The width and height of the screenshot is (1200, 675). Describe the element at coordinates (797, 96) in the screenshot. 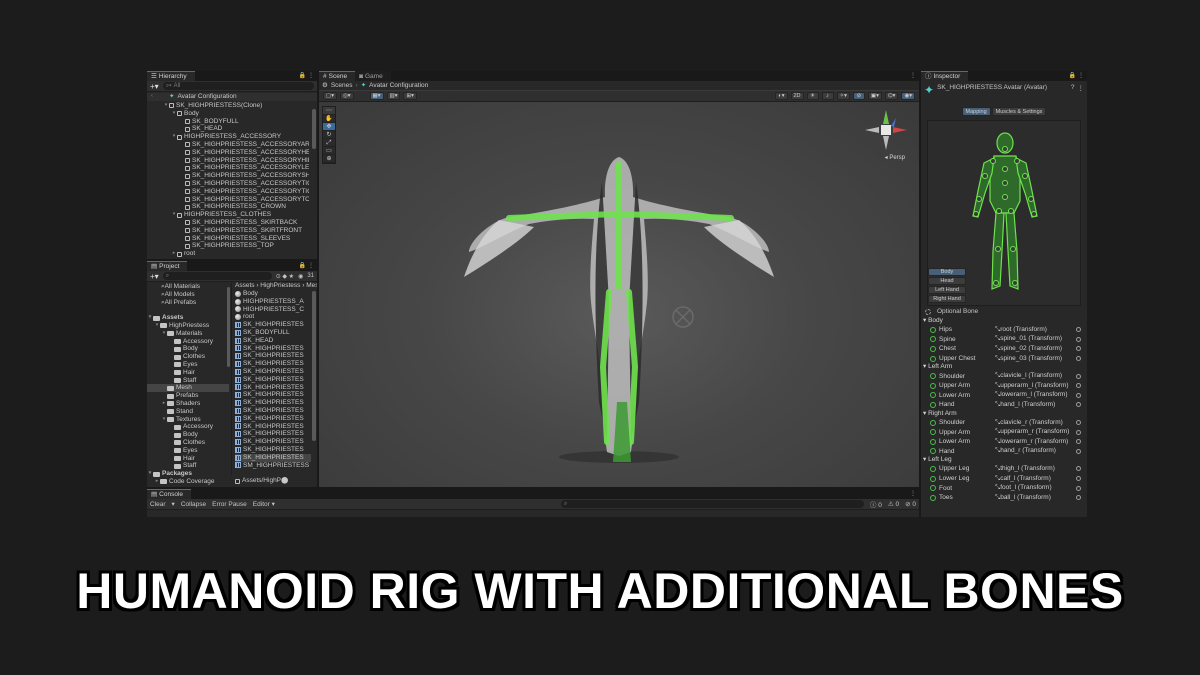

I see `2d-toggle-button: 2D` at that location.